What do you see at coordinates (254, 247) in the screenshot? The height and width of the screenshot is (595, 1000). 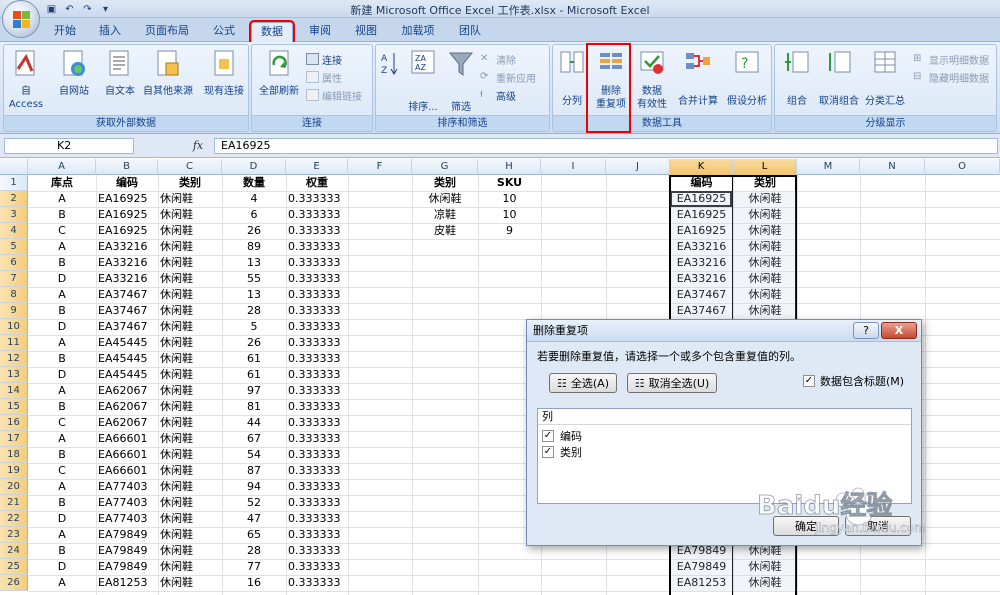 I see `cell: 89` at bounding box center [254, 247].